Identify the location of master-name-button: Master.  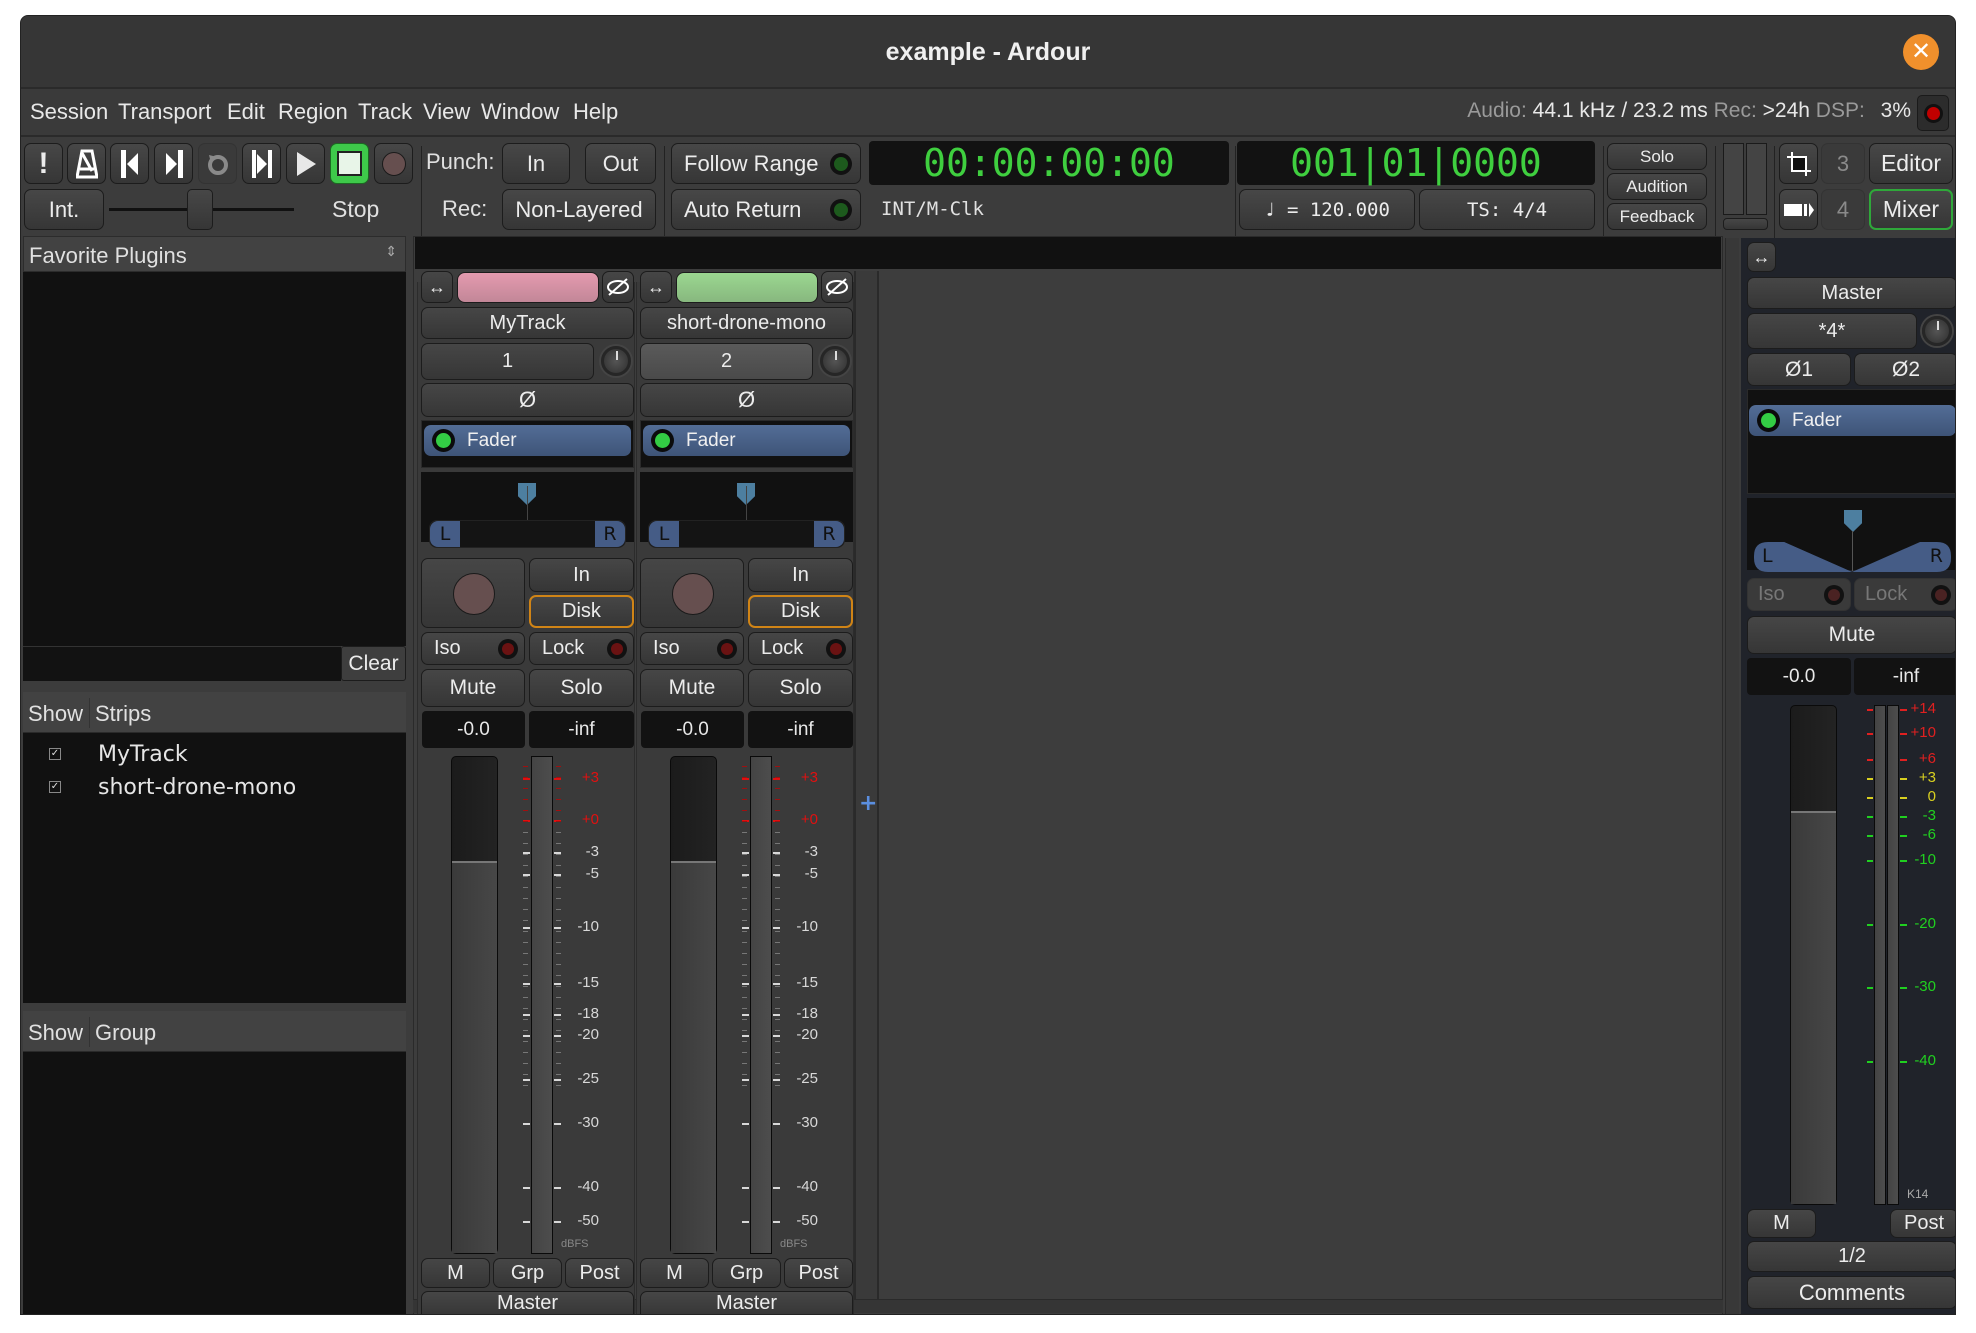
(1851, 293).